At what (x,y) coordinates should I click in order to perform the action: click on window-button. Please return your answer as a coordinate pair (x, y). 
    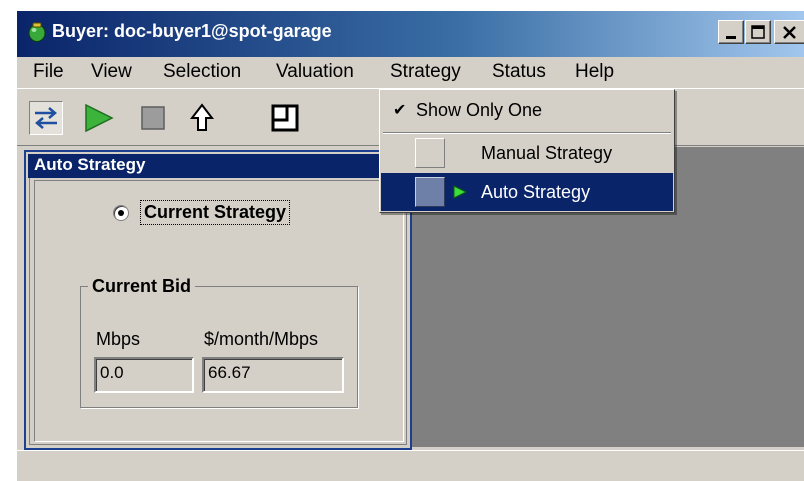
    Looking at the image, I should click on (285, 118).